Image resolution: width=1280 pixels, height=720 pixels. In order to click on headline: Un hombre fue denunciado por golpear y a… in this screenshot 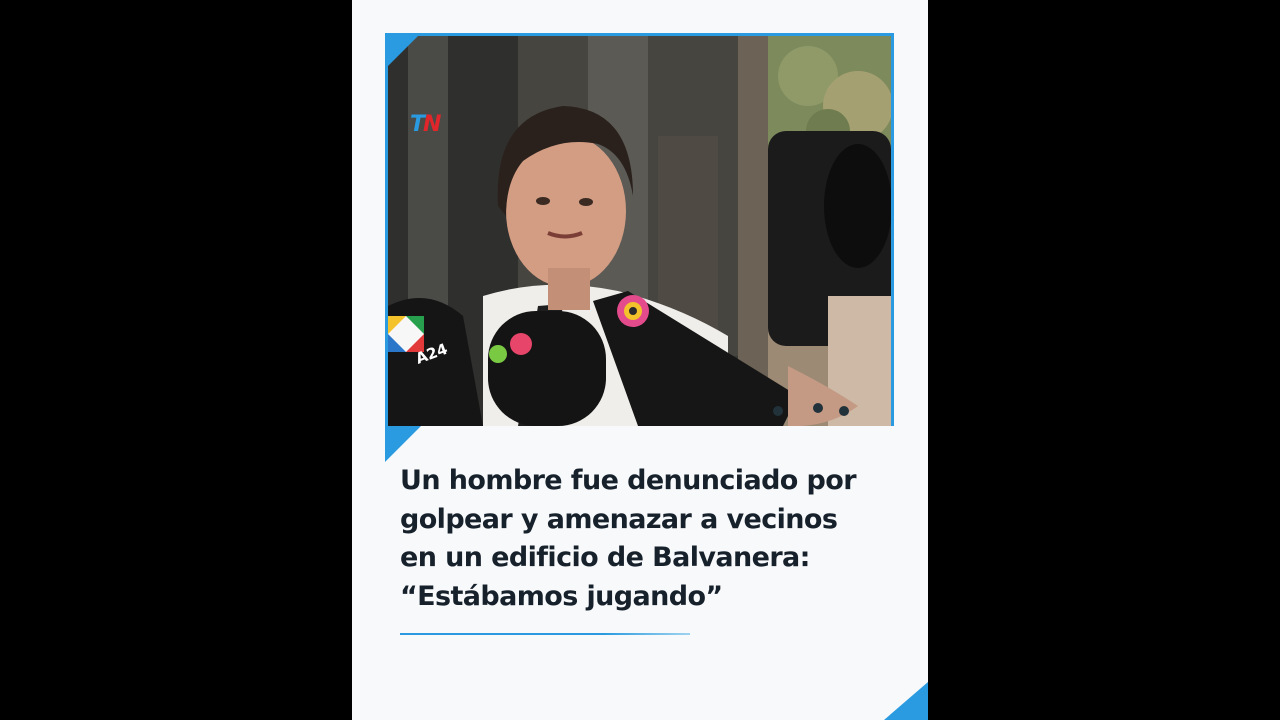, I will do `click(650, 539)`.